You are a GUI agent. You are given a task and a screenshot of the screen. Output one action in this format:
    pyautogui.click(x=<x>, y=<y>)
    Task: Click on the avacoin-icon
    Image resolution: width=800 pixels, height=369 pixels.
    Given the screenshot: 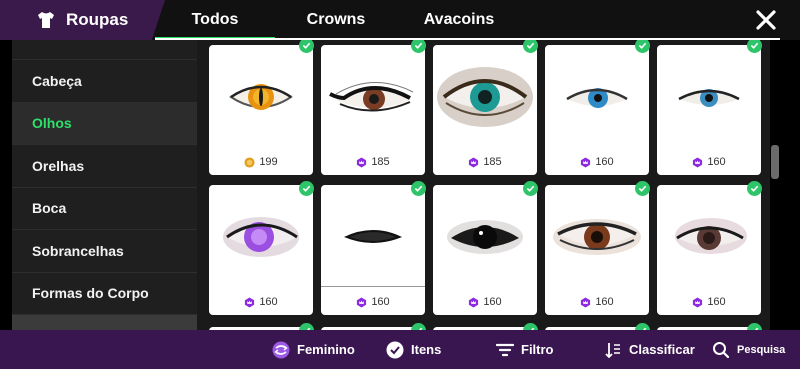 What is the action you would take?
    pyautogui.click(x=249, y=162)
    